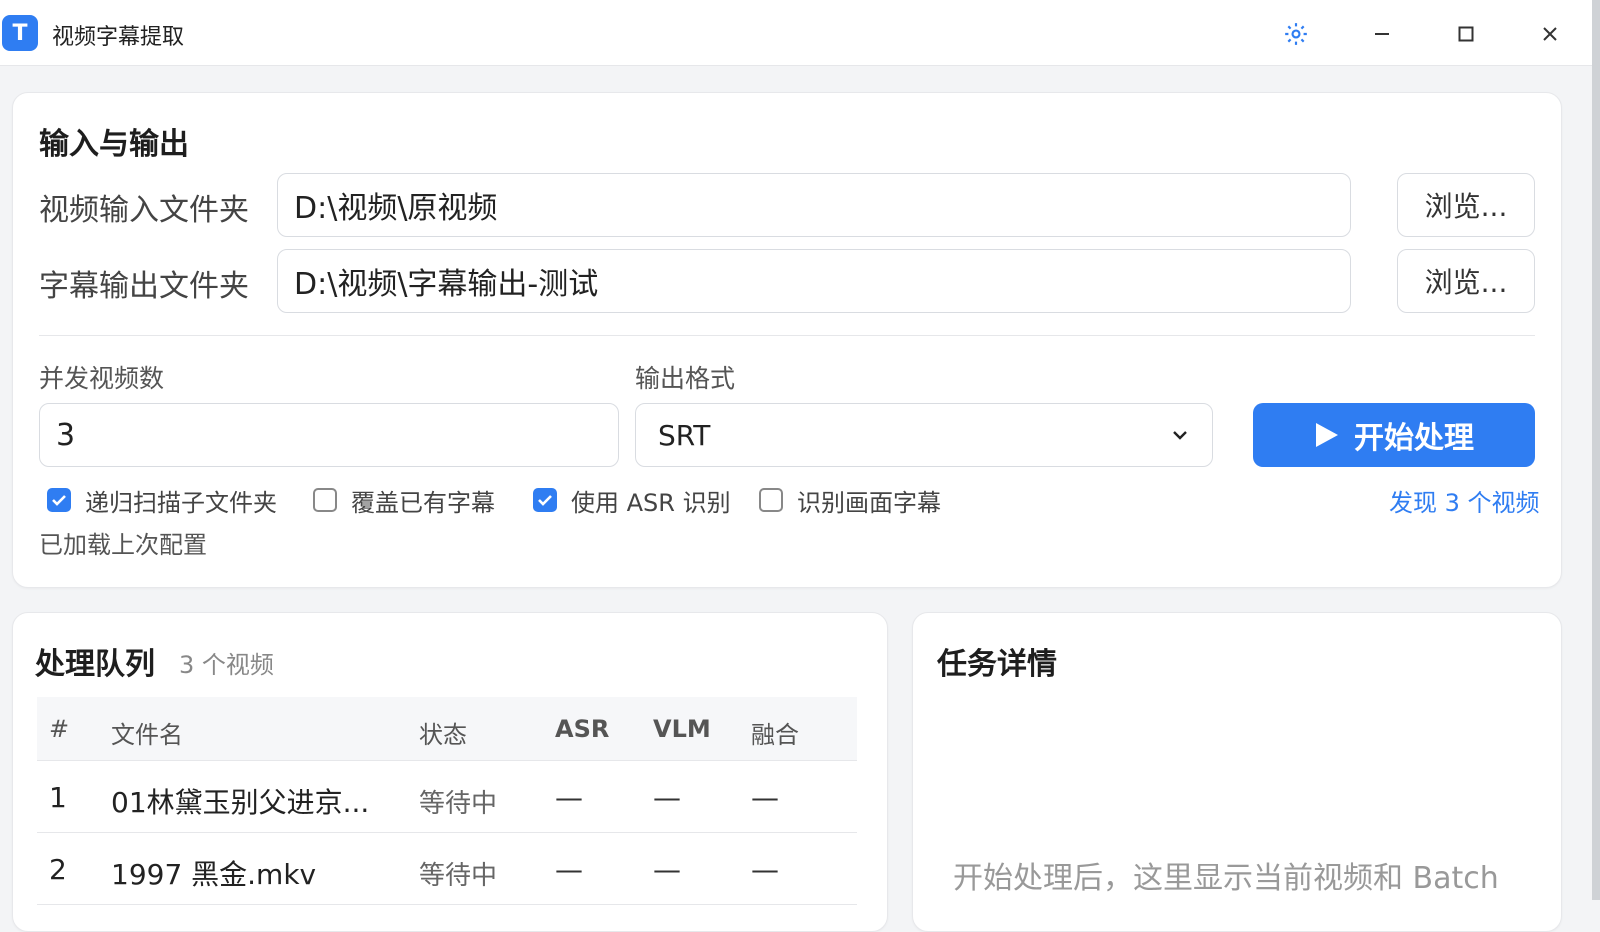  I want to click on maximize-icon, so click(1466, 34).